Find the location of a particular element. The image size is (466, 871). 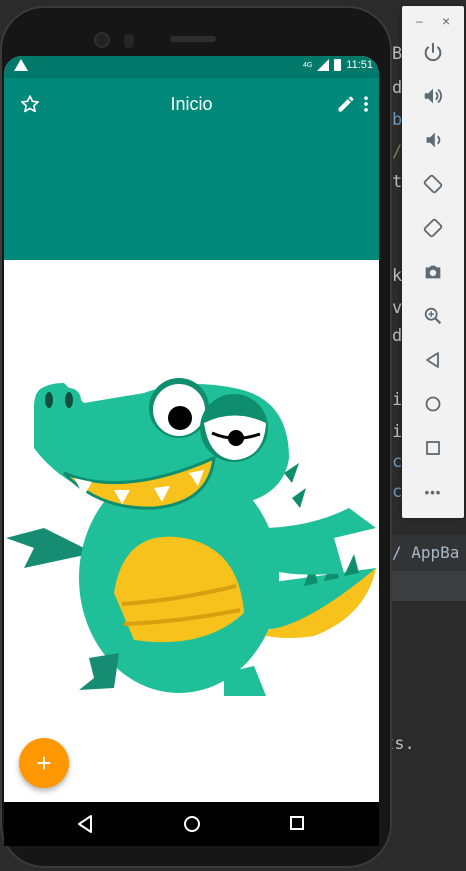

ide-code-fragment: k is located at coordinates (397, 276).